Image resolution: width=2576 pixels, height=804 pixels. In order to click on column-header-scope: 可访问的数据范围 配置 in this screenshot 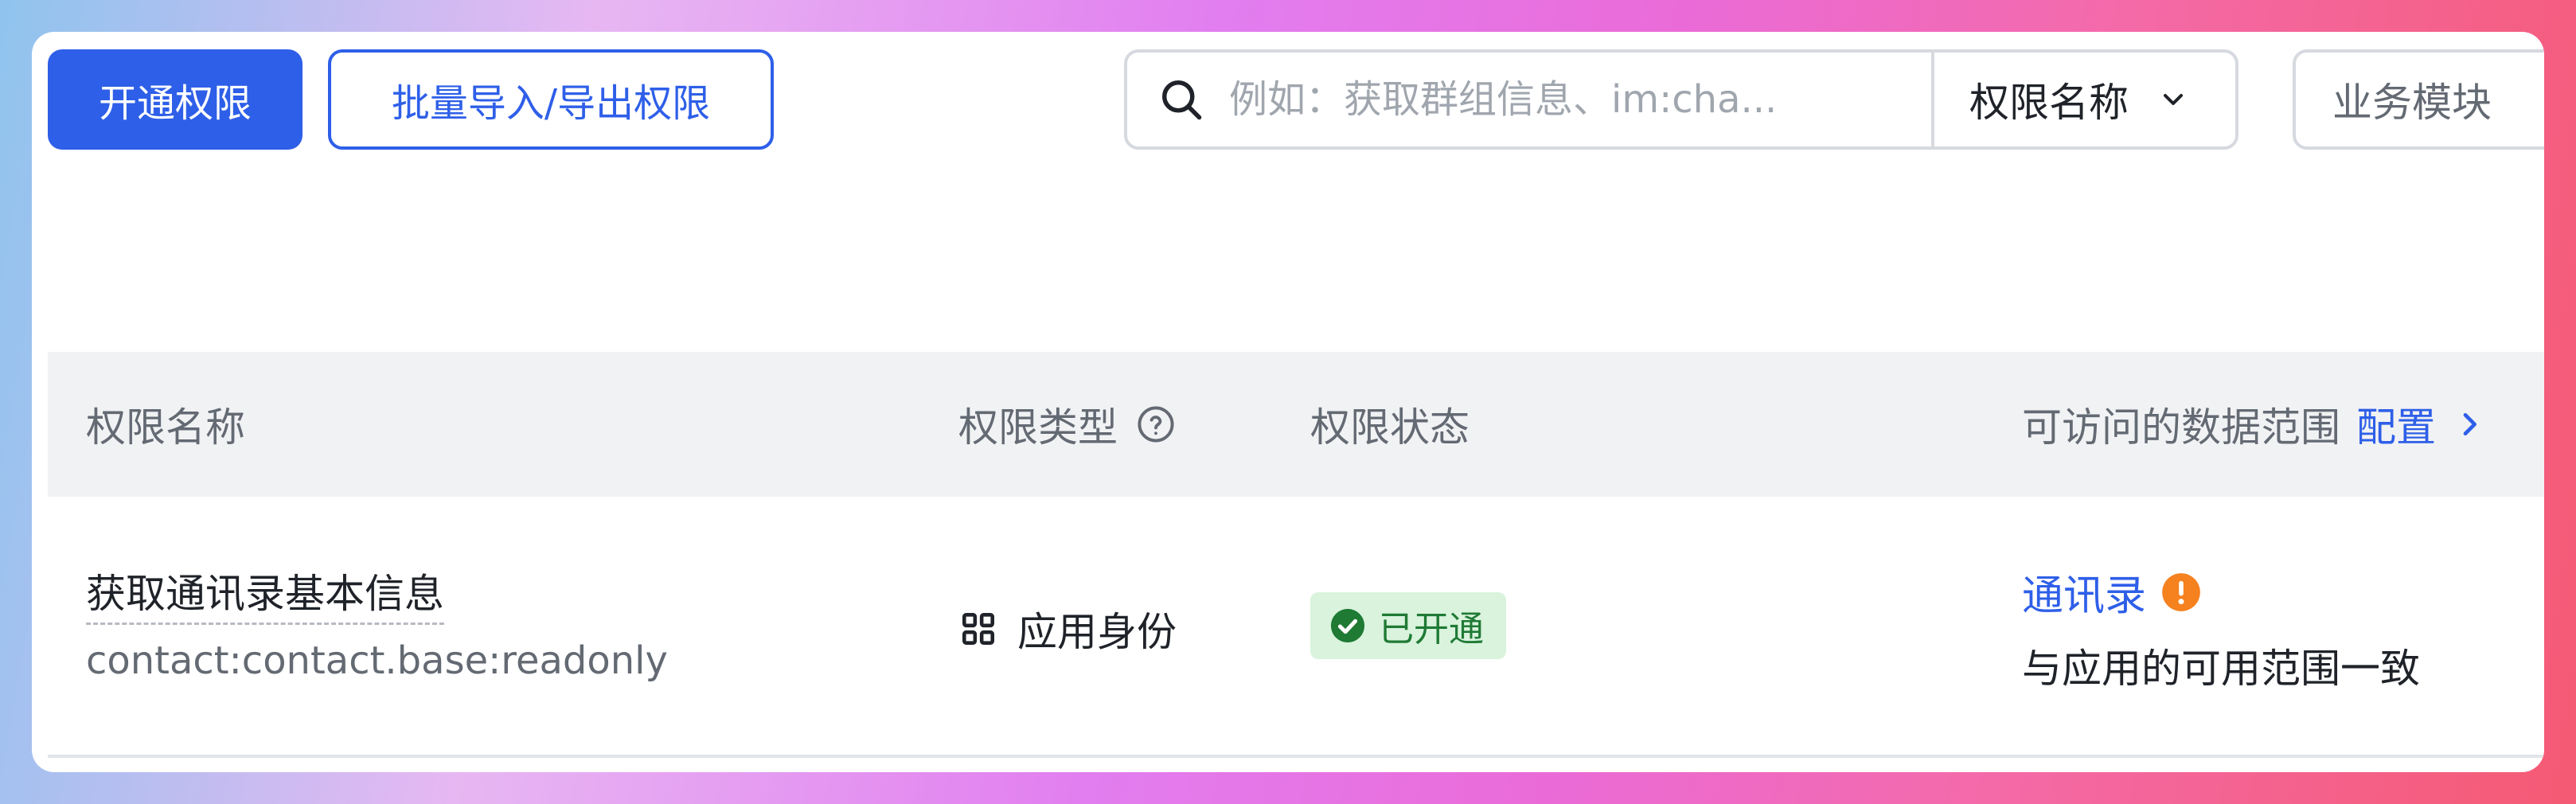, I will do `click(2253, 425)`.